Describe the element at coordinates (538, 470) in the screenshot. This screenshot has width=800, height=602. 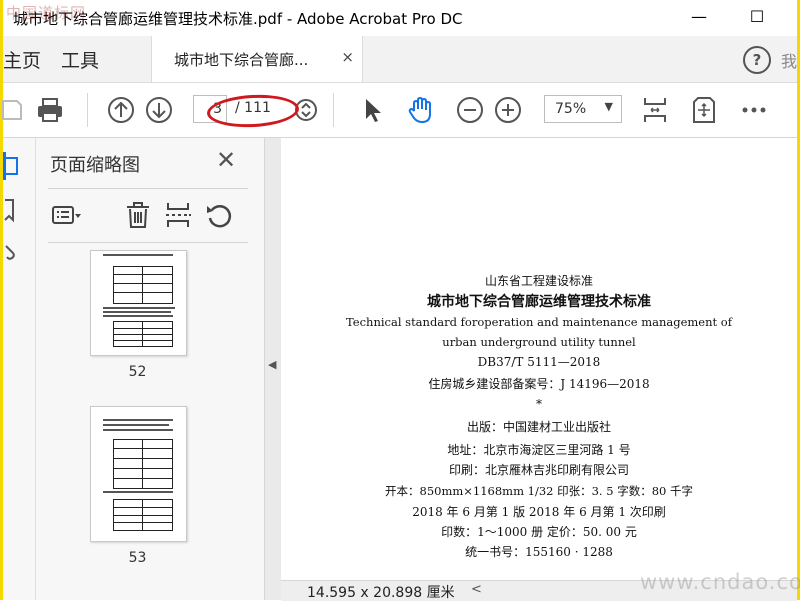
I see `doc-line: 印刷：北京雁林吉兆印刷有限公司` at that location.